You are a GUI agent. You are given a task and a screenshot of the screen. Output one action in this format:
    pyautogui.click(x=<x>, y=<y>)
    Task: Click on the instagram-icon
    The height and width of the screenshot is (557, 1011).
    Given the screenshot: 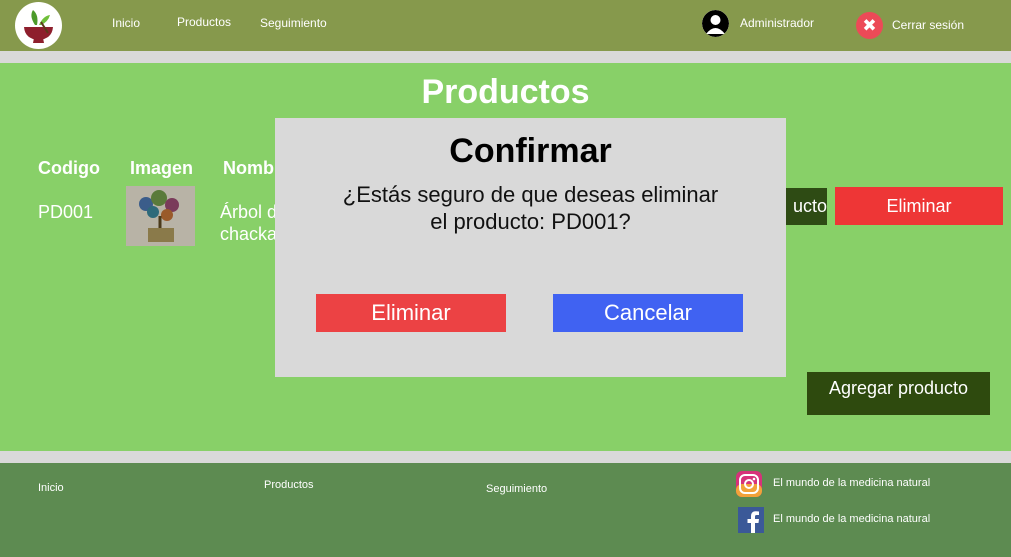 What is the action you would take?
    pyautogui.click(x=749, y=484)
    